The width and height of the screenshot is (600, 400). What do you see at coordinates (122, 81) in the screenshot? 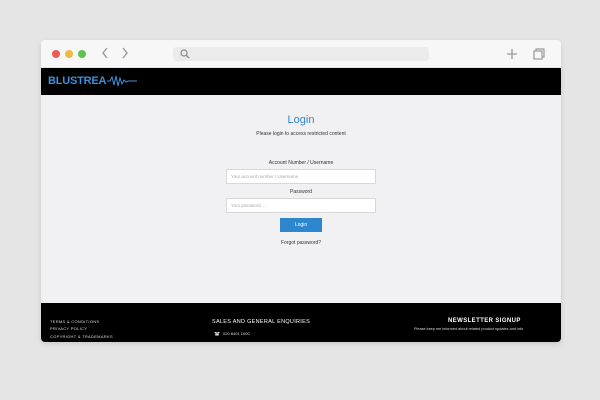
I see `waveform-icon` at bounding box center [122, 81].